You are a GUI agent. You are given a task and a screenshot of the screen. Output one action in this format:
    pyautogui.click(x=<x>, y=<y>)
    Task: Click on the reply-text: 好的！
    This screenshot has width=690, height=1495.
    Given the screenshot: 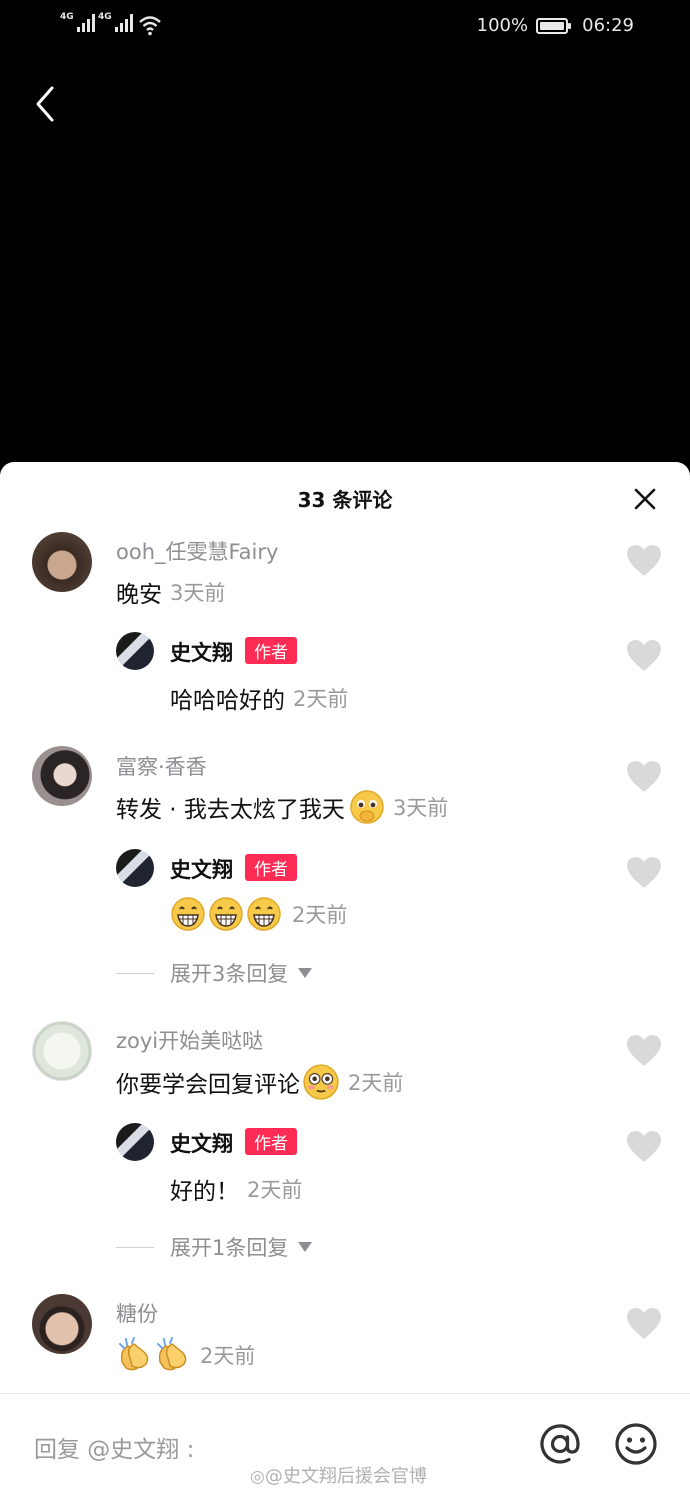 What is the action you would take?
    pyautogui.click(x=204, y=1192)
    